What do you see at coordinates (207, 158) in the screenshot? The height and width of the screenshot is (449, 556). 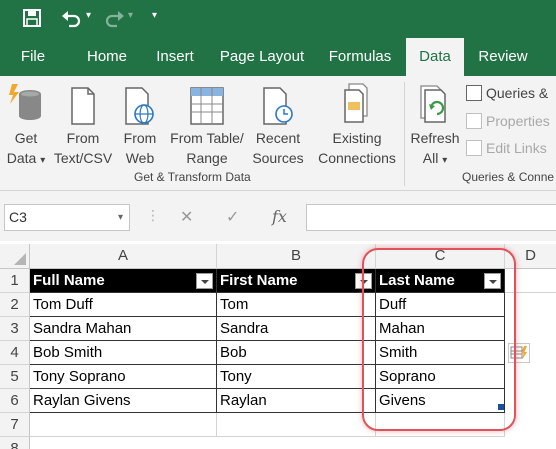 I see `from-table-label-2: Range` at bounding box center [207, 158].